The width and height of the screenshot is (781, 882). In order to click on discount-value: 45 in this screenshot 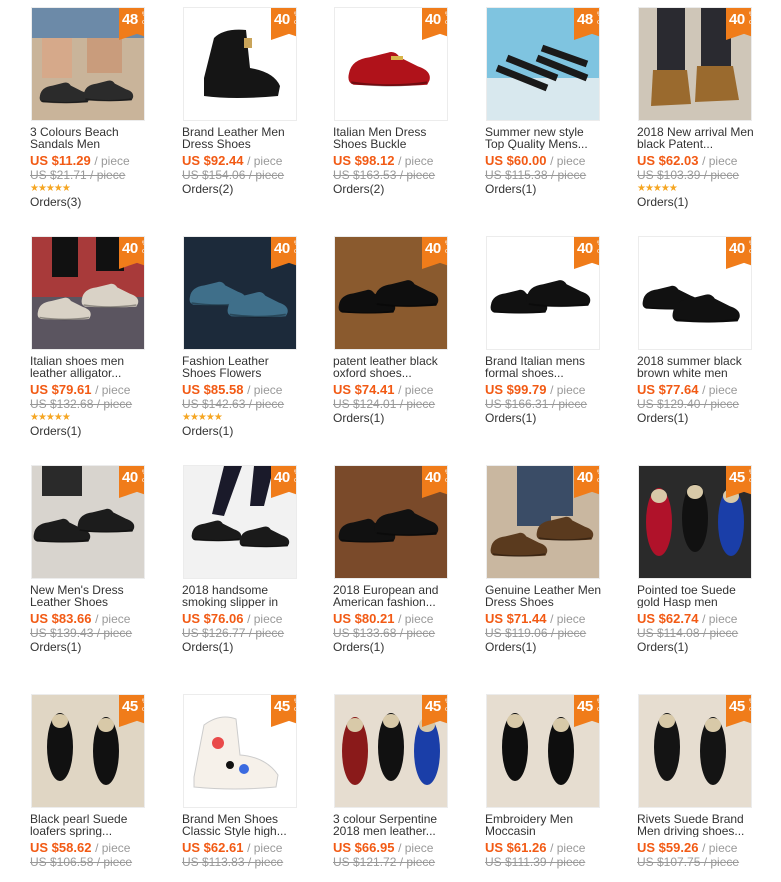, I will do `click(130, 706)`.